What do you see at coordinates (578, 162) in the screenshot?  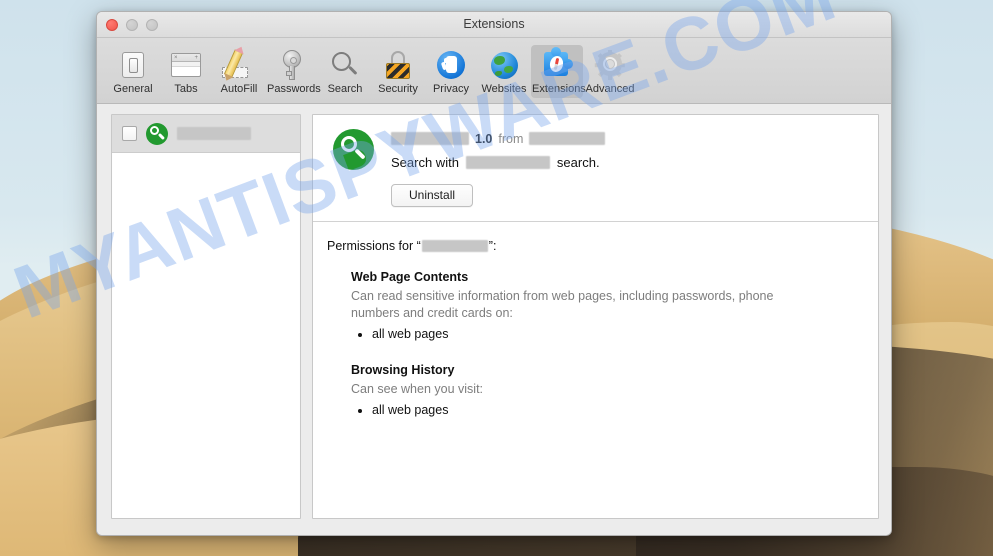 I see `description-suffix: search.` at bounding box center [578, 162].